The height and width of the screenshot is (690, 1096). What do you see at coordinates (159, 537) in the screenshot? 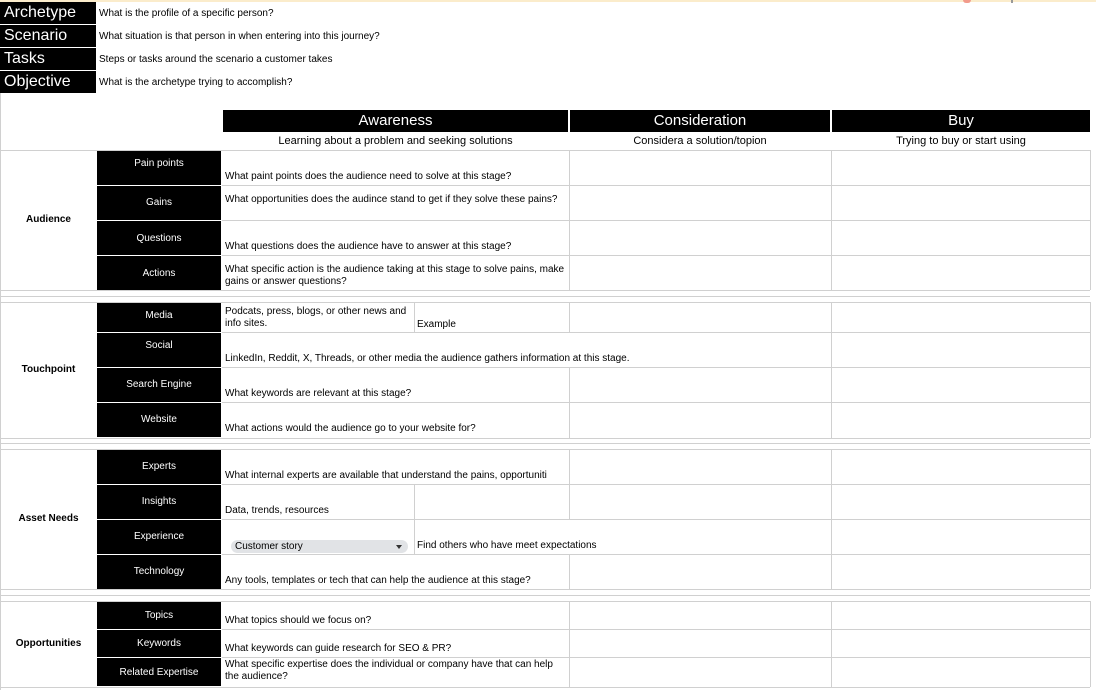
I see `row-label-experience: Experience` at bounding box center [159, 537].